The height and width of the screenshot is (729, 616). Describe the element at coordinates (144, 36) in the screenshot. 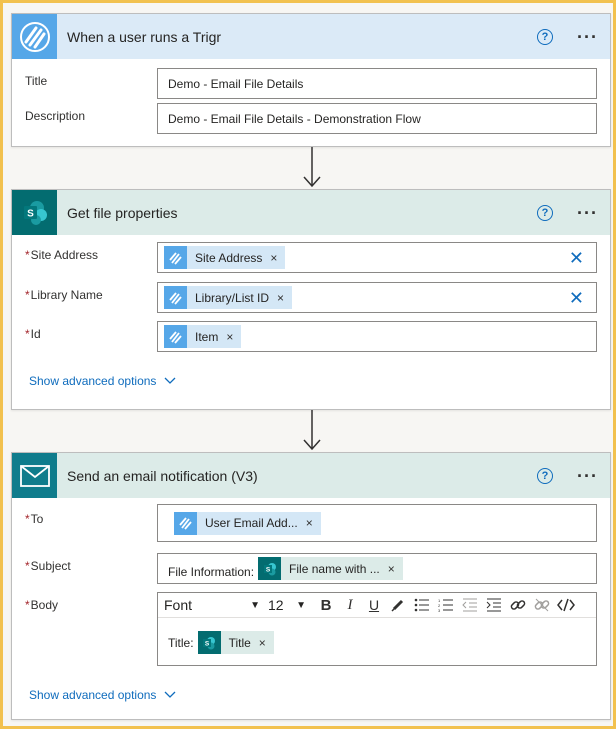

I see `trigger-title: When a user runs a Trigr` at that location.